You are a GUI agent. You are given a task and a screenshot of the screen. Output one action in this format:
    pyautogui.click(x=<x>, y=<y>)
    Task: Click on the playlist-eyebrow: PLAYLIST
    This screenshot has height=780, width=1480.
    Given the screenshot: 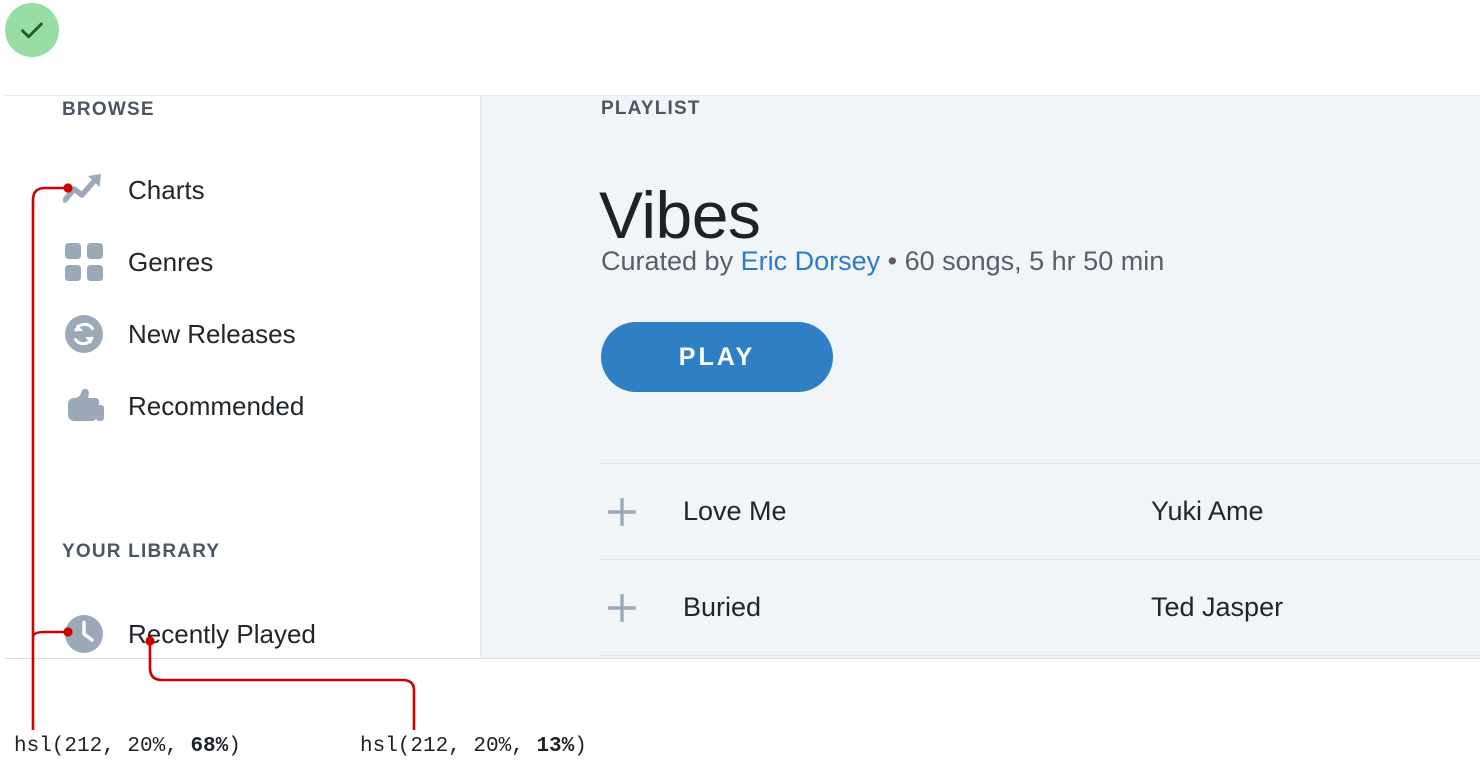 What is the action you would take?
    pyautogui.click(x=651, y=108)
    